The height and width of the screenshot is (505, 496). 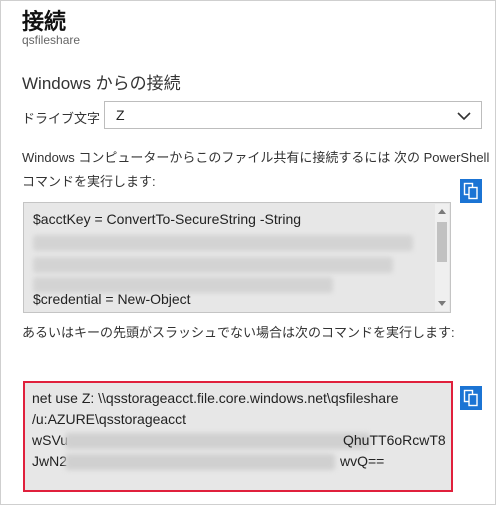 I want to click on drive-letter-value: Z, so click(x=120, y=115).